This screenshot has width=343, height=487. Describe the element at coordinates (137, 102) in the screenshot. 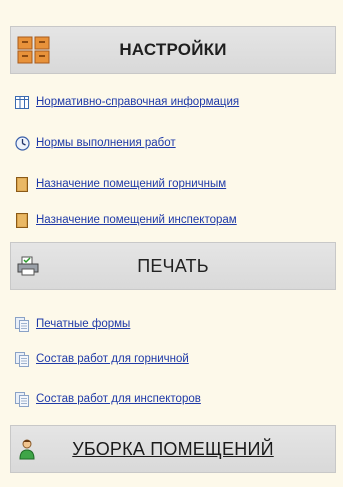

I see `link-label: Нормативно-справочная информация` at that location.